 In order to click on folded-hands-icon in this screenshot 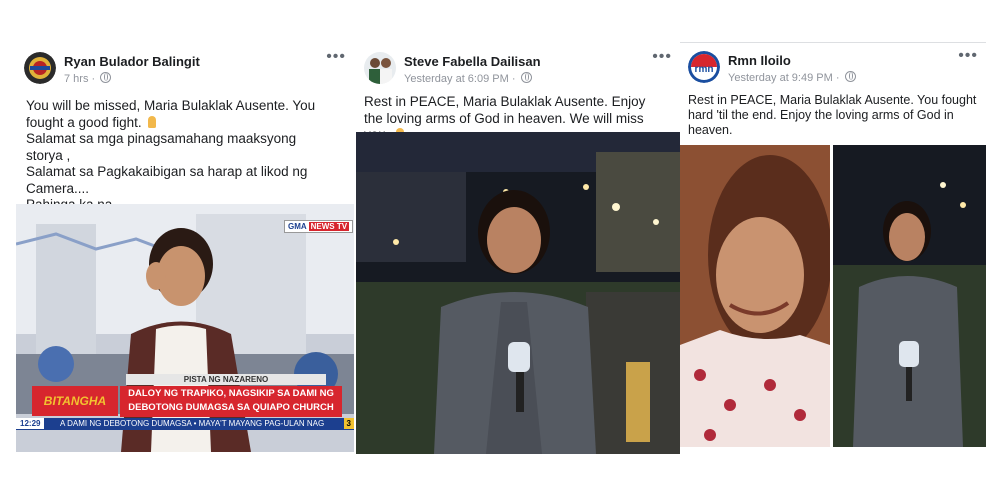, I will do `click(152, 122)`.